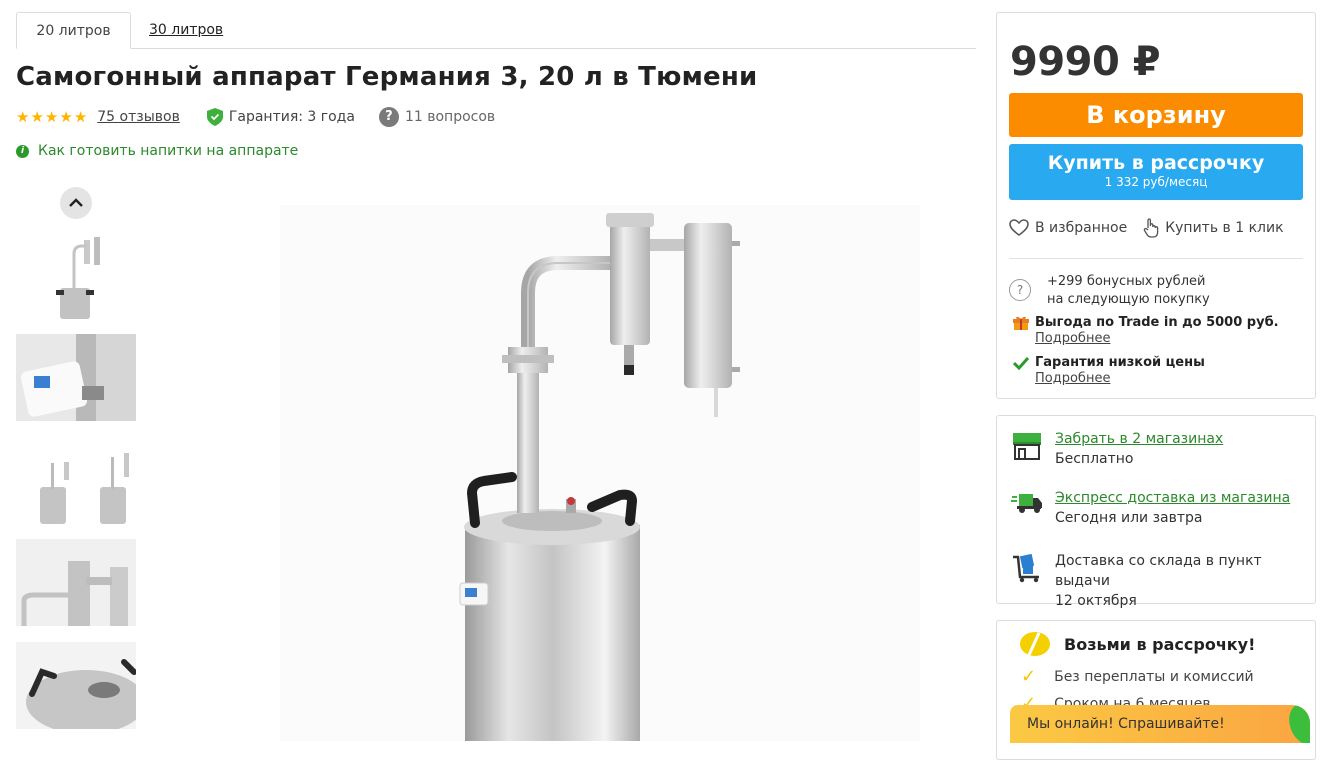 This screenshot has width=1333, height=760. I want to click on one-click-label: Купить в 1 клик, so click(1224, 228).